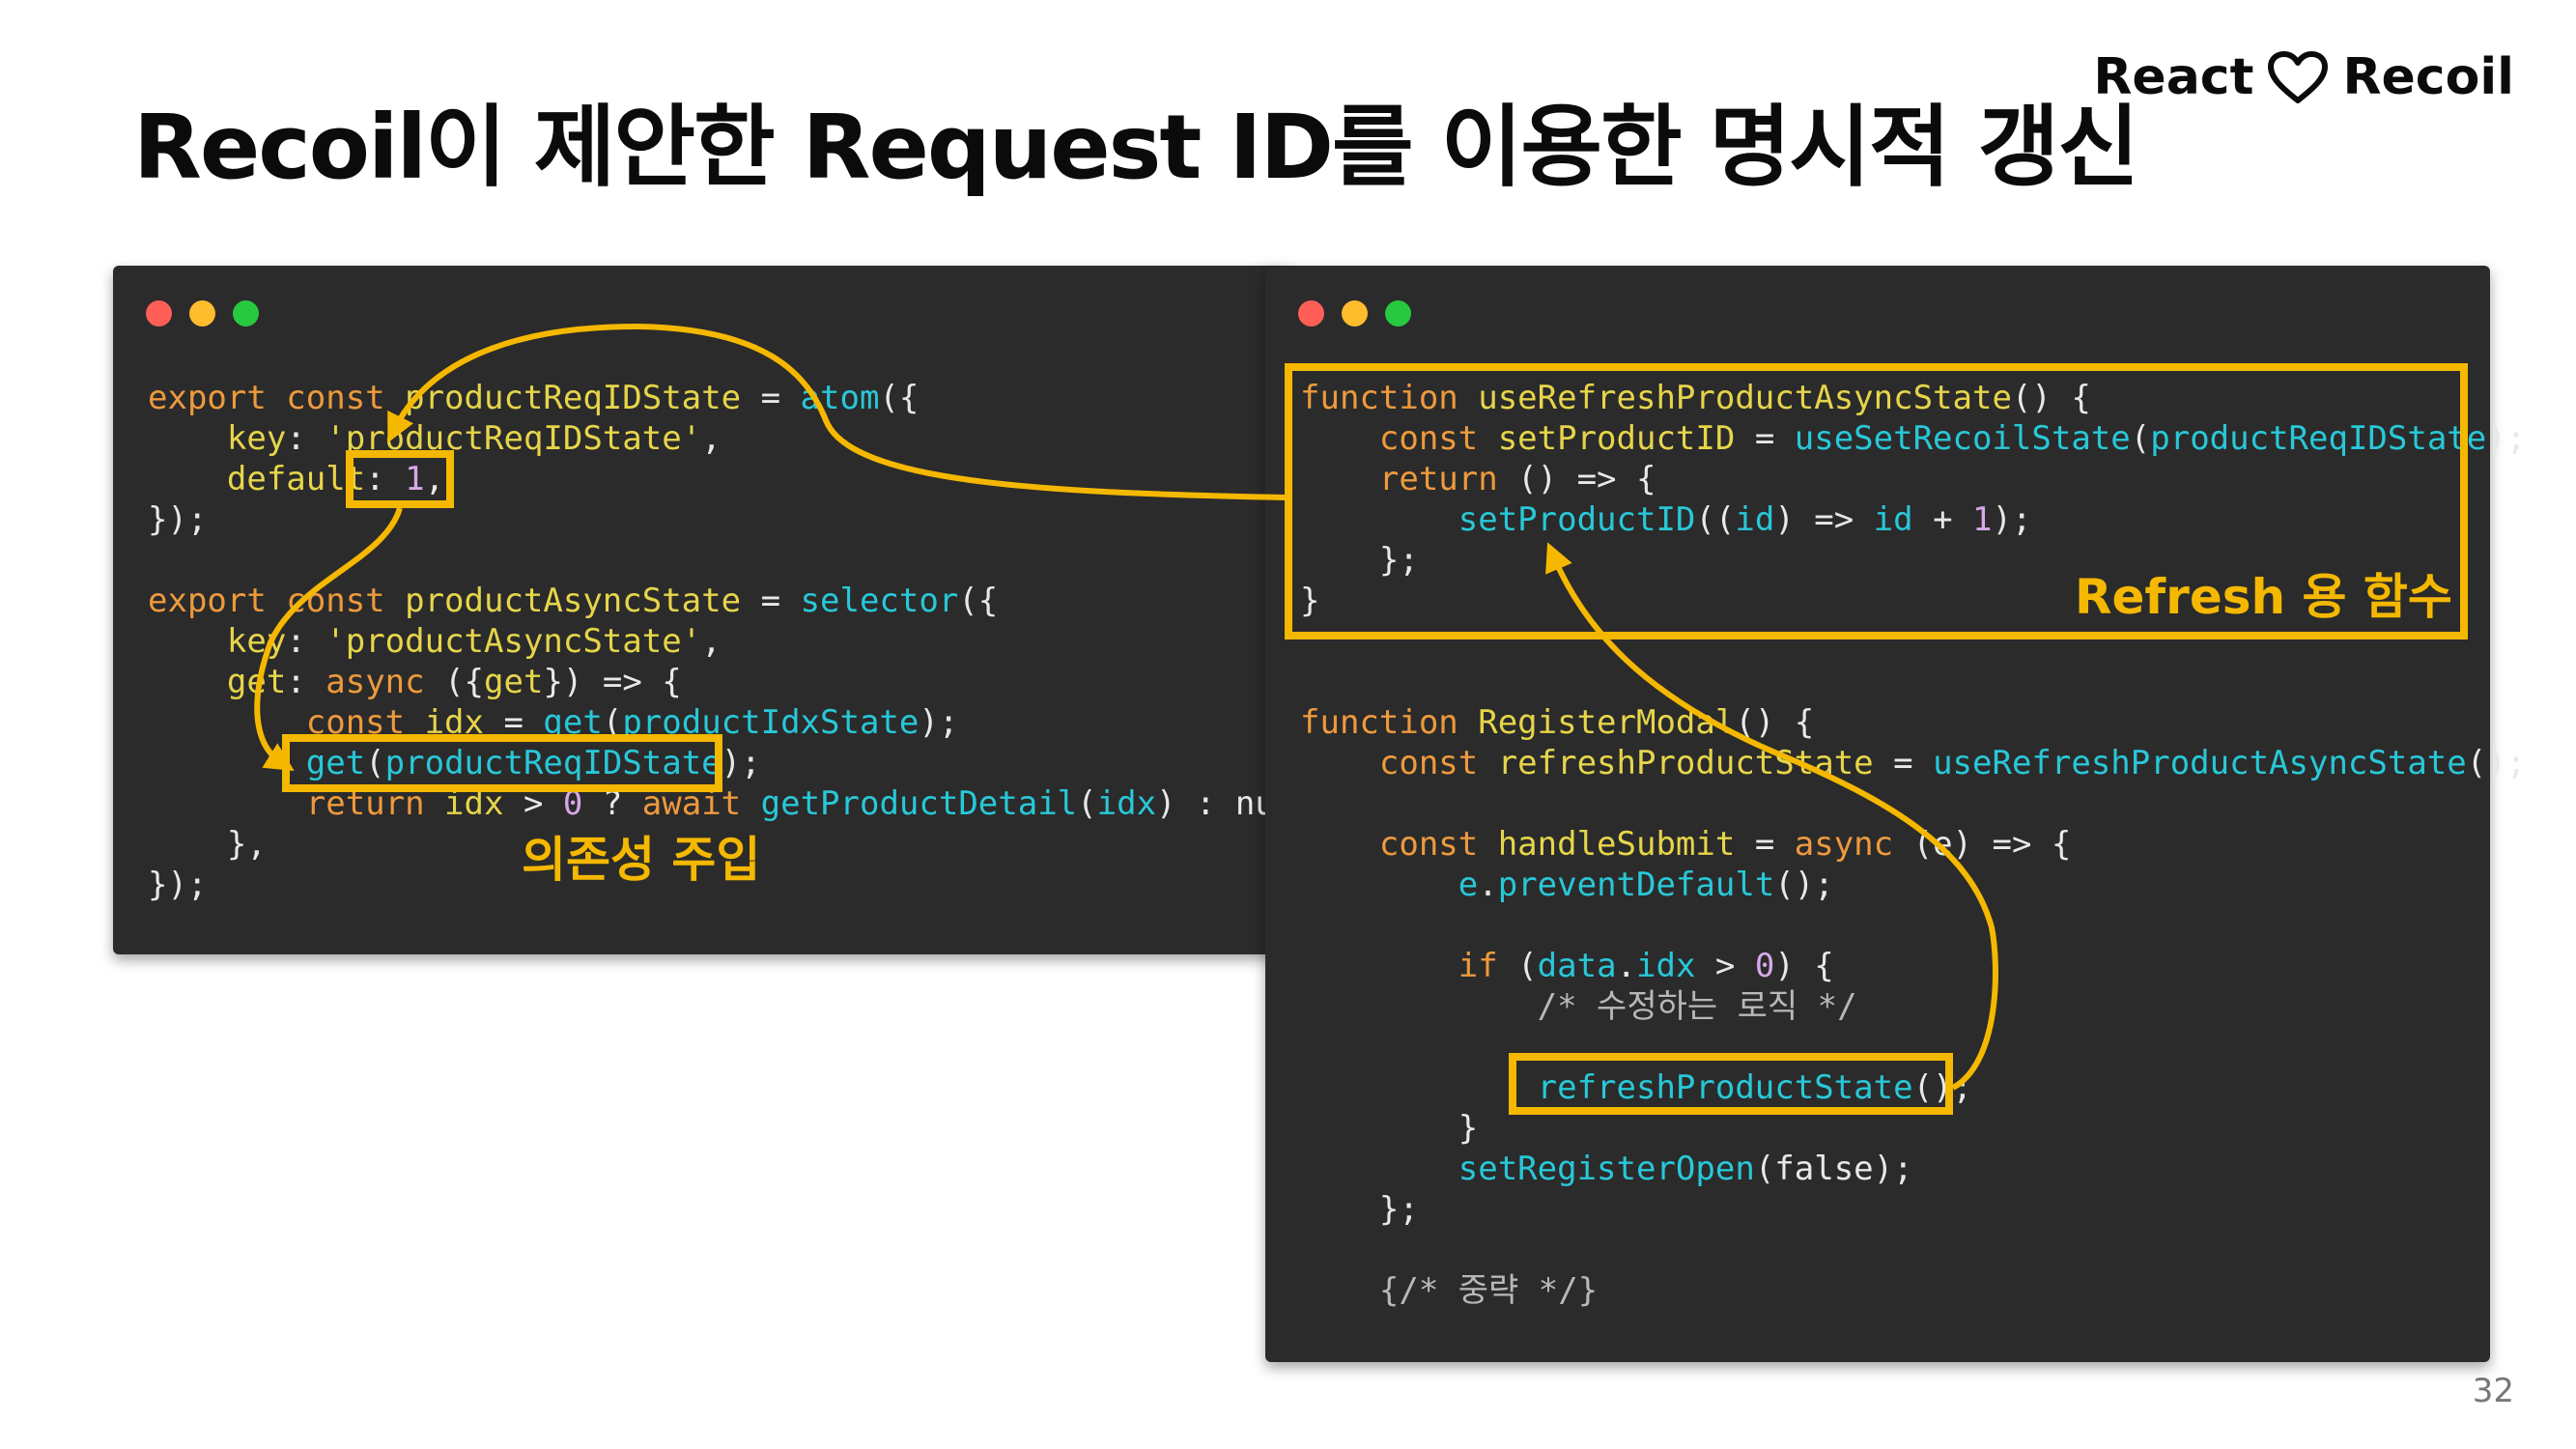  Describe the element at coordinates (2428, 77) in the screenshot. I see `brand-recoil-label: Recoil` at that location.